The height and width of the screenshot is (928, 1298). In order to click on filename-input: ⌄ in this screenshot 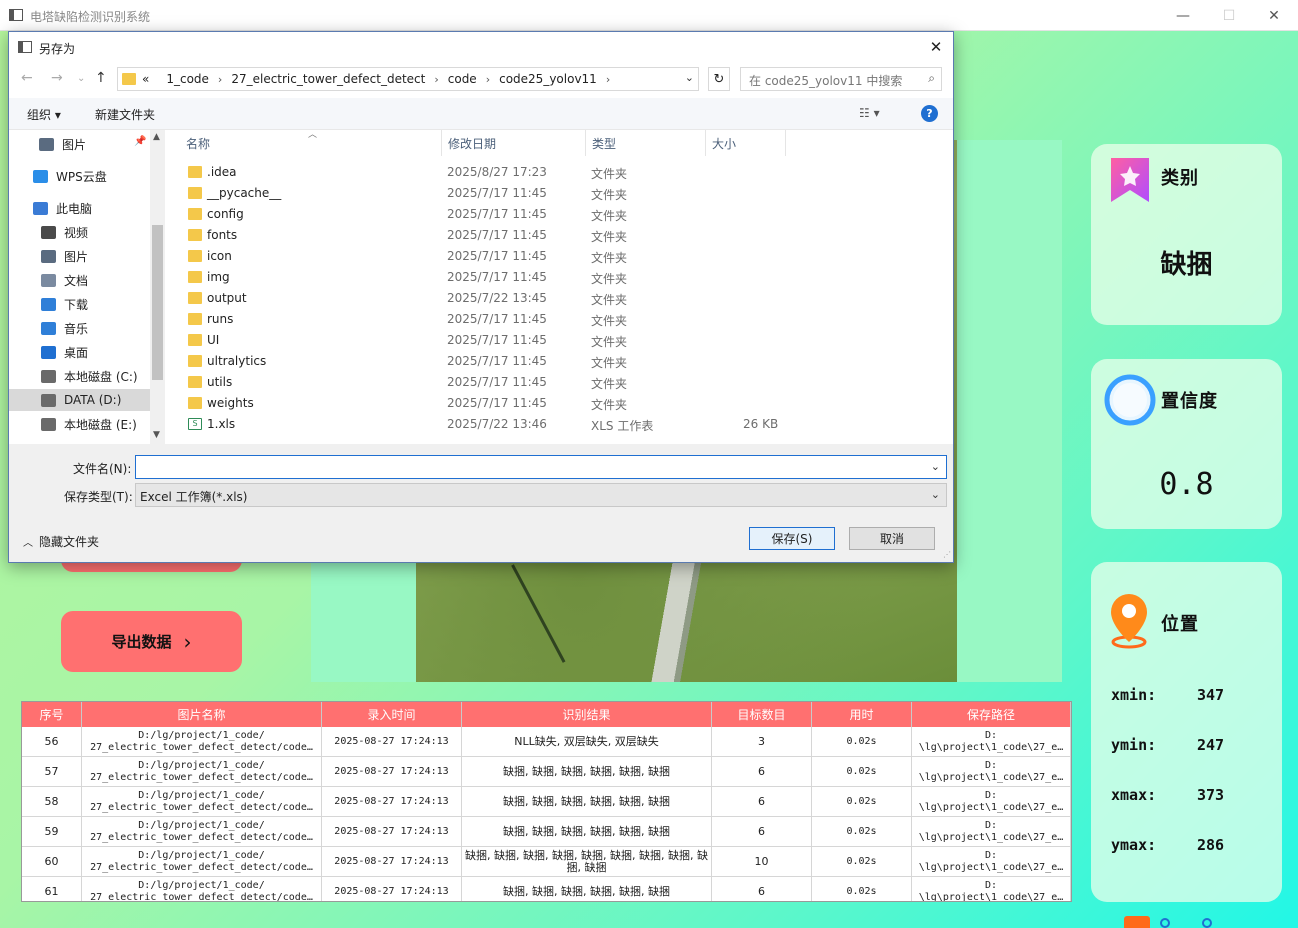, I will do `click(541, 467)`.